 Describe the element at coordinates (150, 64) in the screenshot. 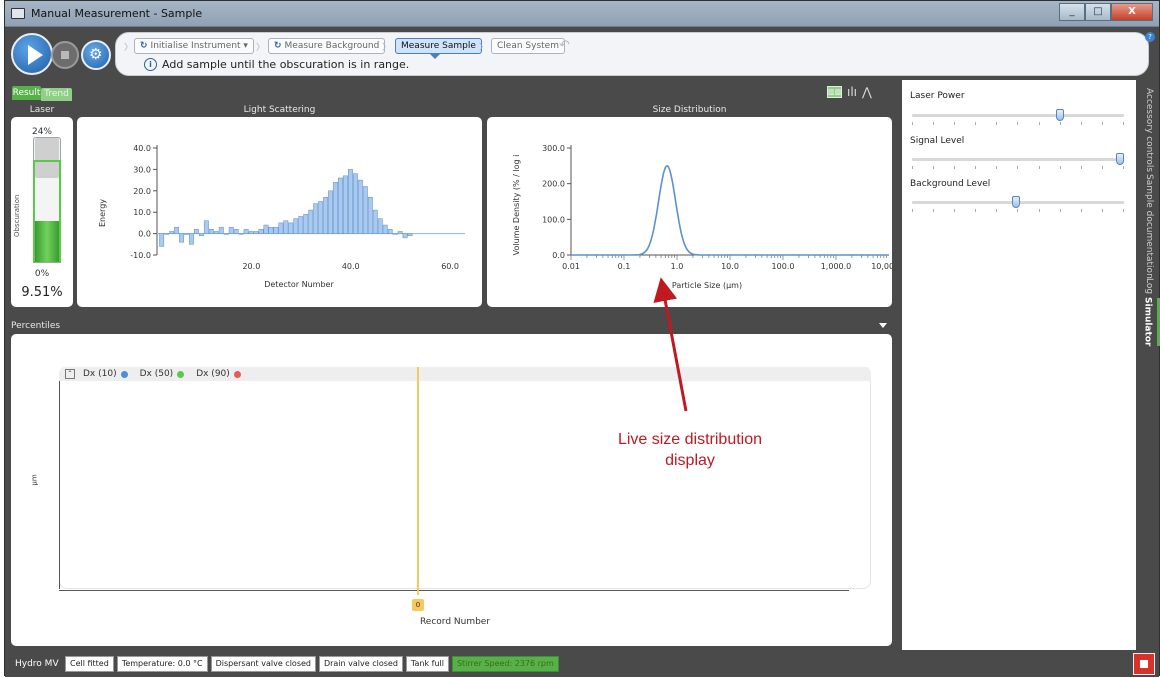

I see `info-icon: i` at that location.